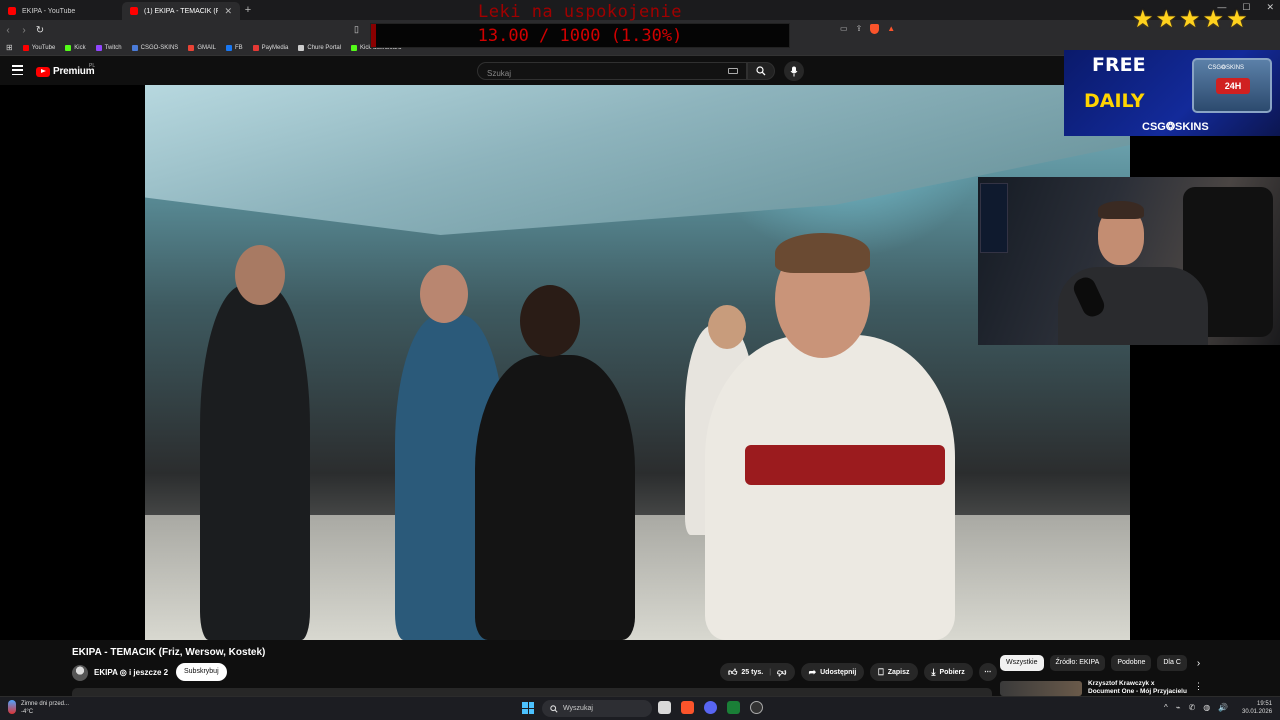  What do you see at coordinates (1121, 210) in the screenshot?
I see `webcam-streamer-hair` at bounding box center [1121, 210].